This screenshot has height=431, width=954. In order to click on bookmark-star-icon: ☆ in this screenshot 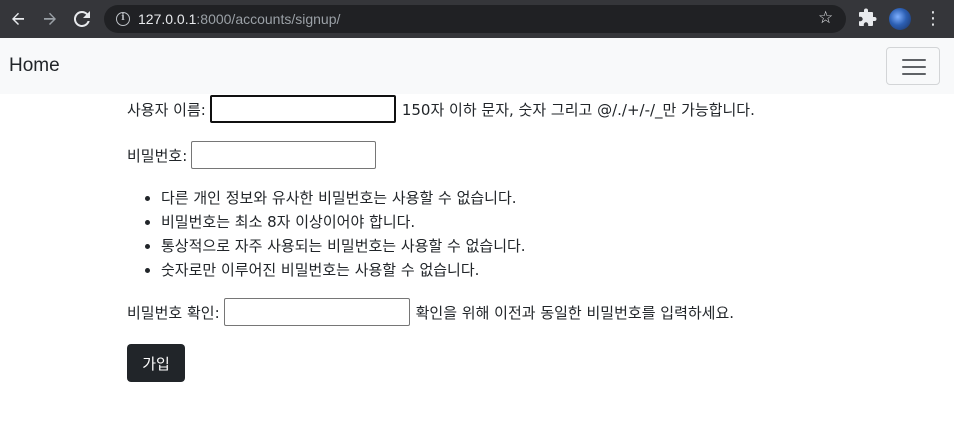, I will do `click(825, 18)`.